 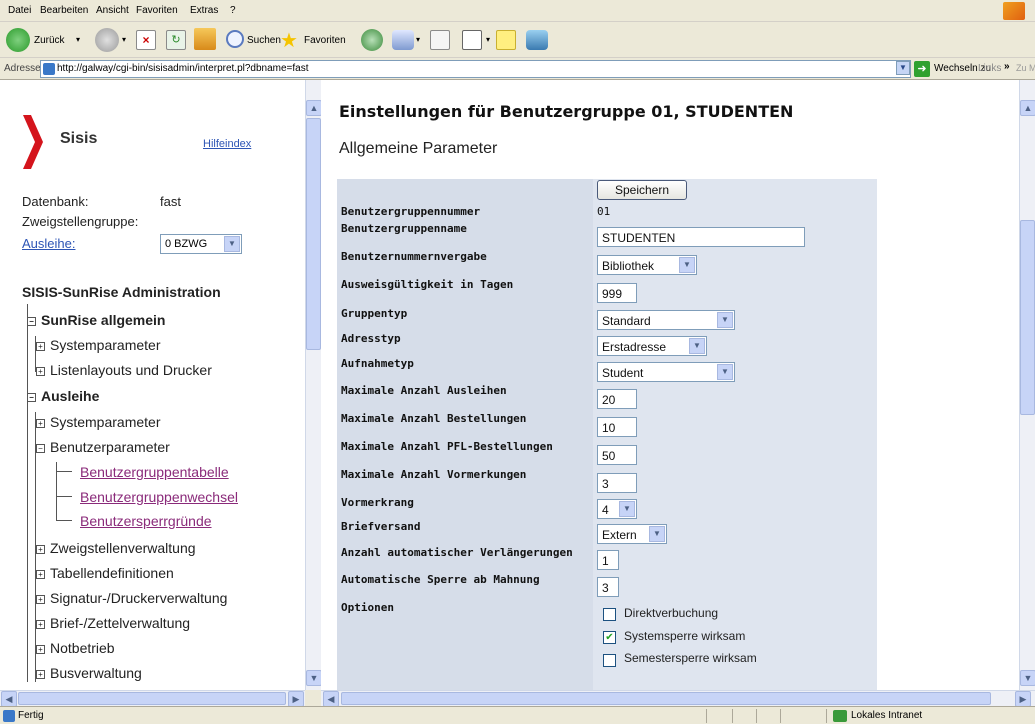 What do you see at coordinates (289, 40) in the screenshot?
I see `favorites-star-icon: ★` at bounding box center [289, 40].